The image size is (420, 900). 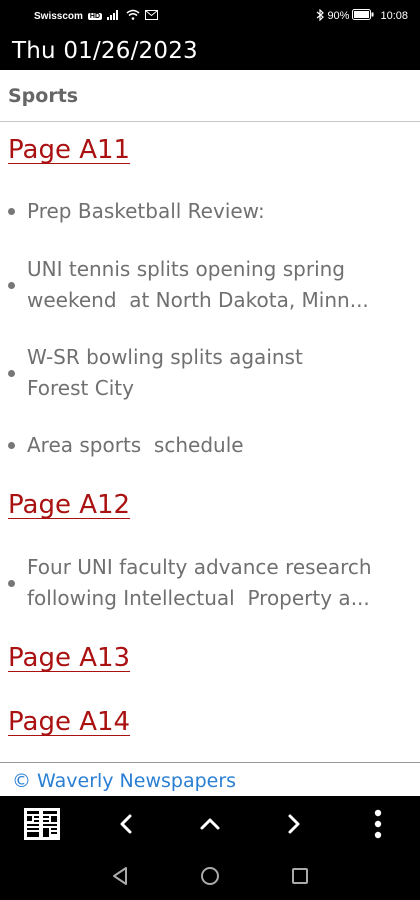 I want to click on article-line: Area sports schedule, so click(x=135, y=445).